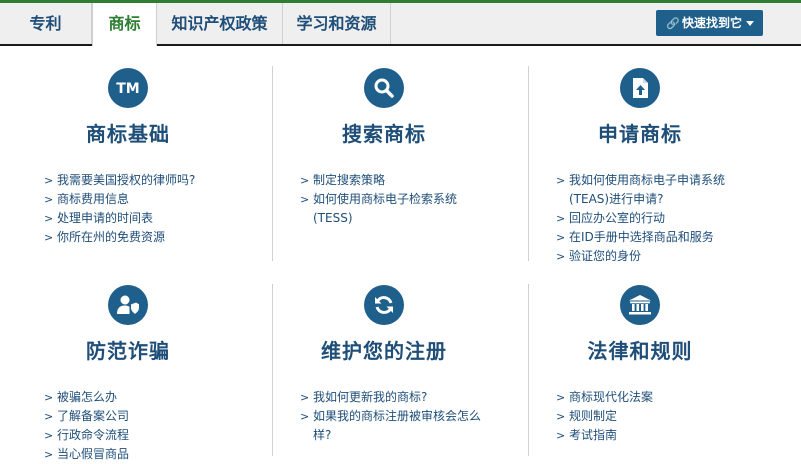 This screenshot has height=464, width=801. I want to click on section-maintain-registration: 维护您的注册 我如何更新我的商标? 如果我的商标注册被审核会怎么样?, so click(384, 365).